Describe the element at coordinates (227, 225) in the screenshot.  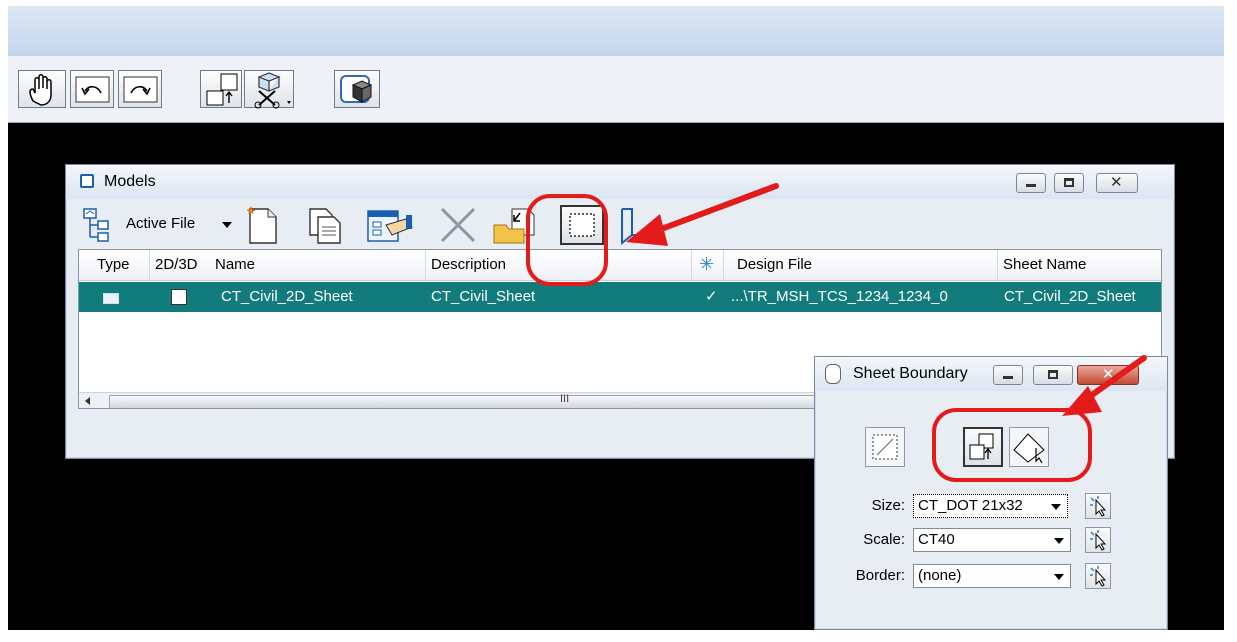
I see `active-file-dropdown` at that location.